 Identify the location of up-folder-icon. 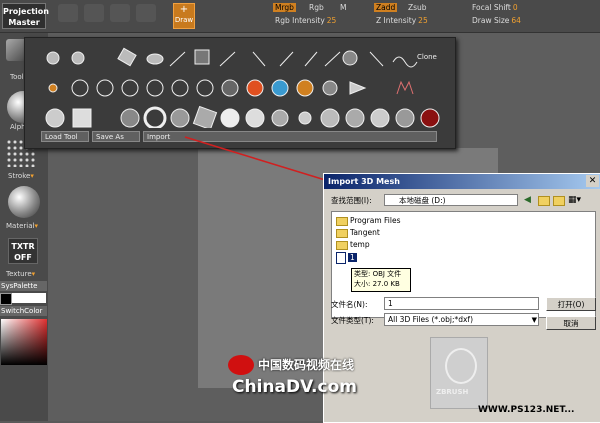
(544, 201).